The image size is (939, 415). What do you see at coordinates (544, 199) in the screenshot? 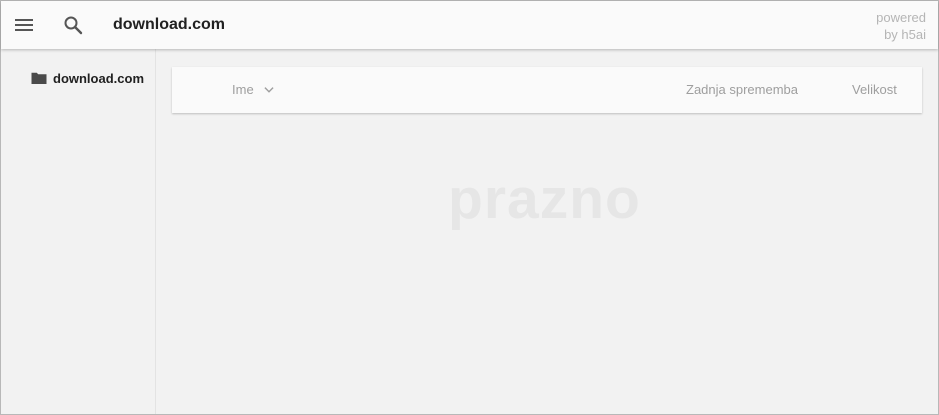
I see `empty-listing-message: prazno` at bounding box center [544, 199].